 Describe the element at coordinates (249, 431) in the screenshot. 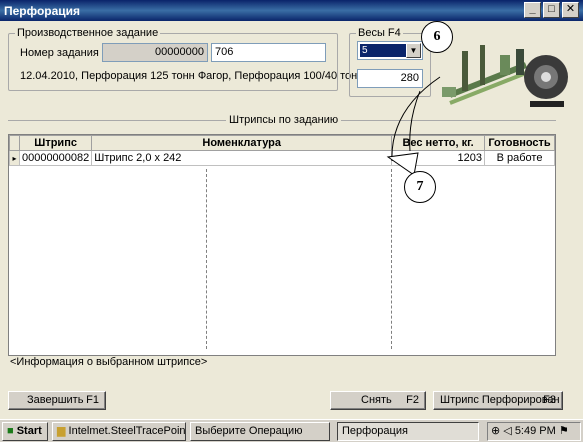

I see `taskbar-item-label: Выберите Операцию` at that location.